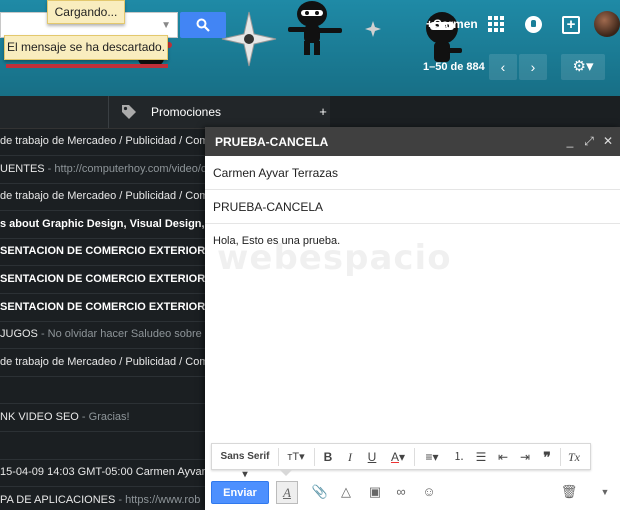 This screenshot has width=620, height=510. Describe the element at coordinates (158, 499) in the screenshot. I see `mail-snippet: - https://www.rob` at that location.